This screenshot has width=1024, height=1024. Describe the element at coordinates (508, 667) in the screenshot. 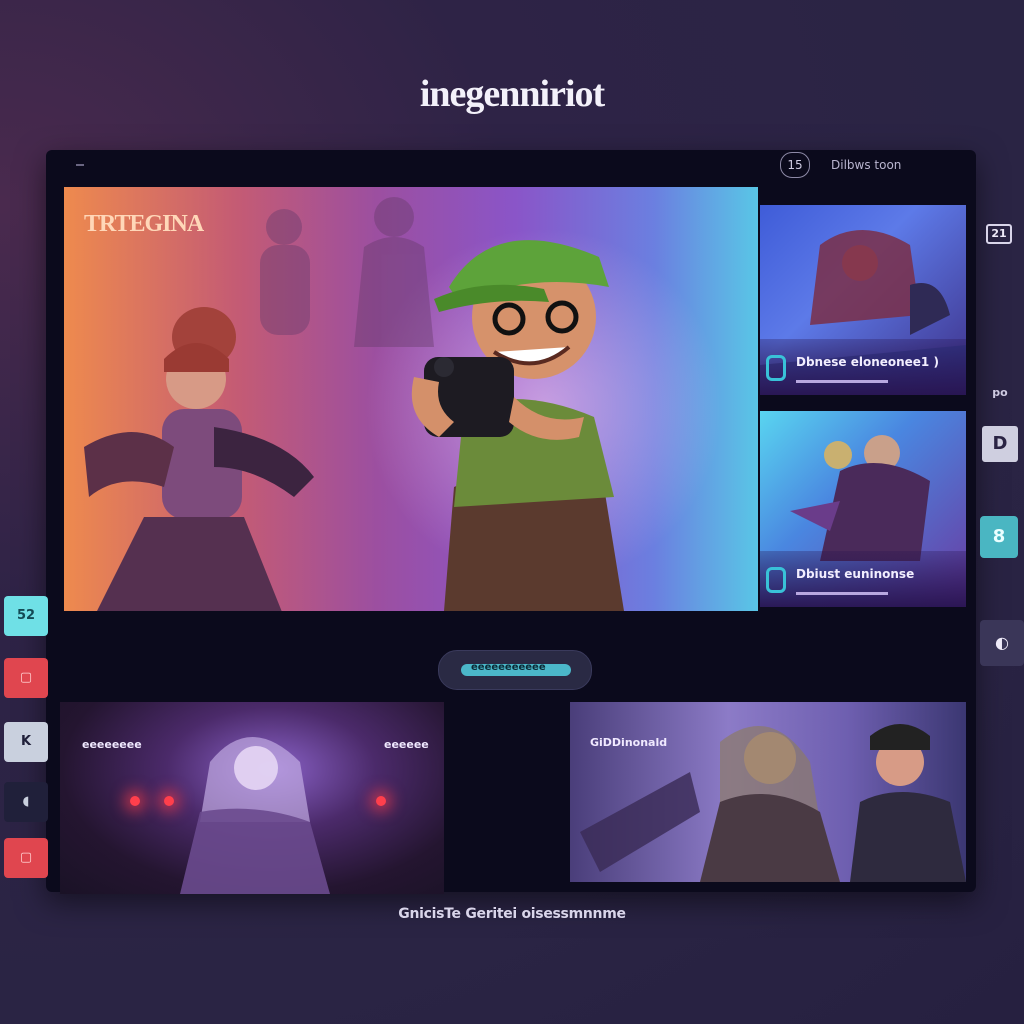

I see `pager-label: eeeeeeeeeee` at that location.